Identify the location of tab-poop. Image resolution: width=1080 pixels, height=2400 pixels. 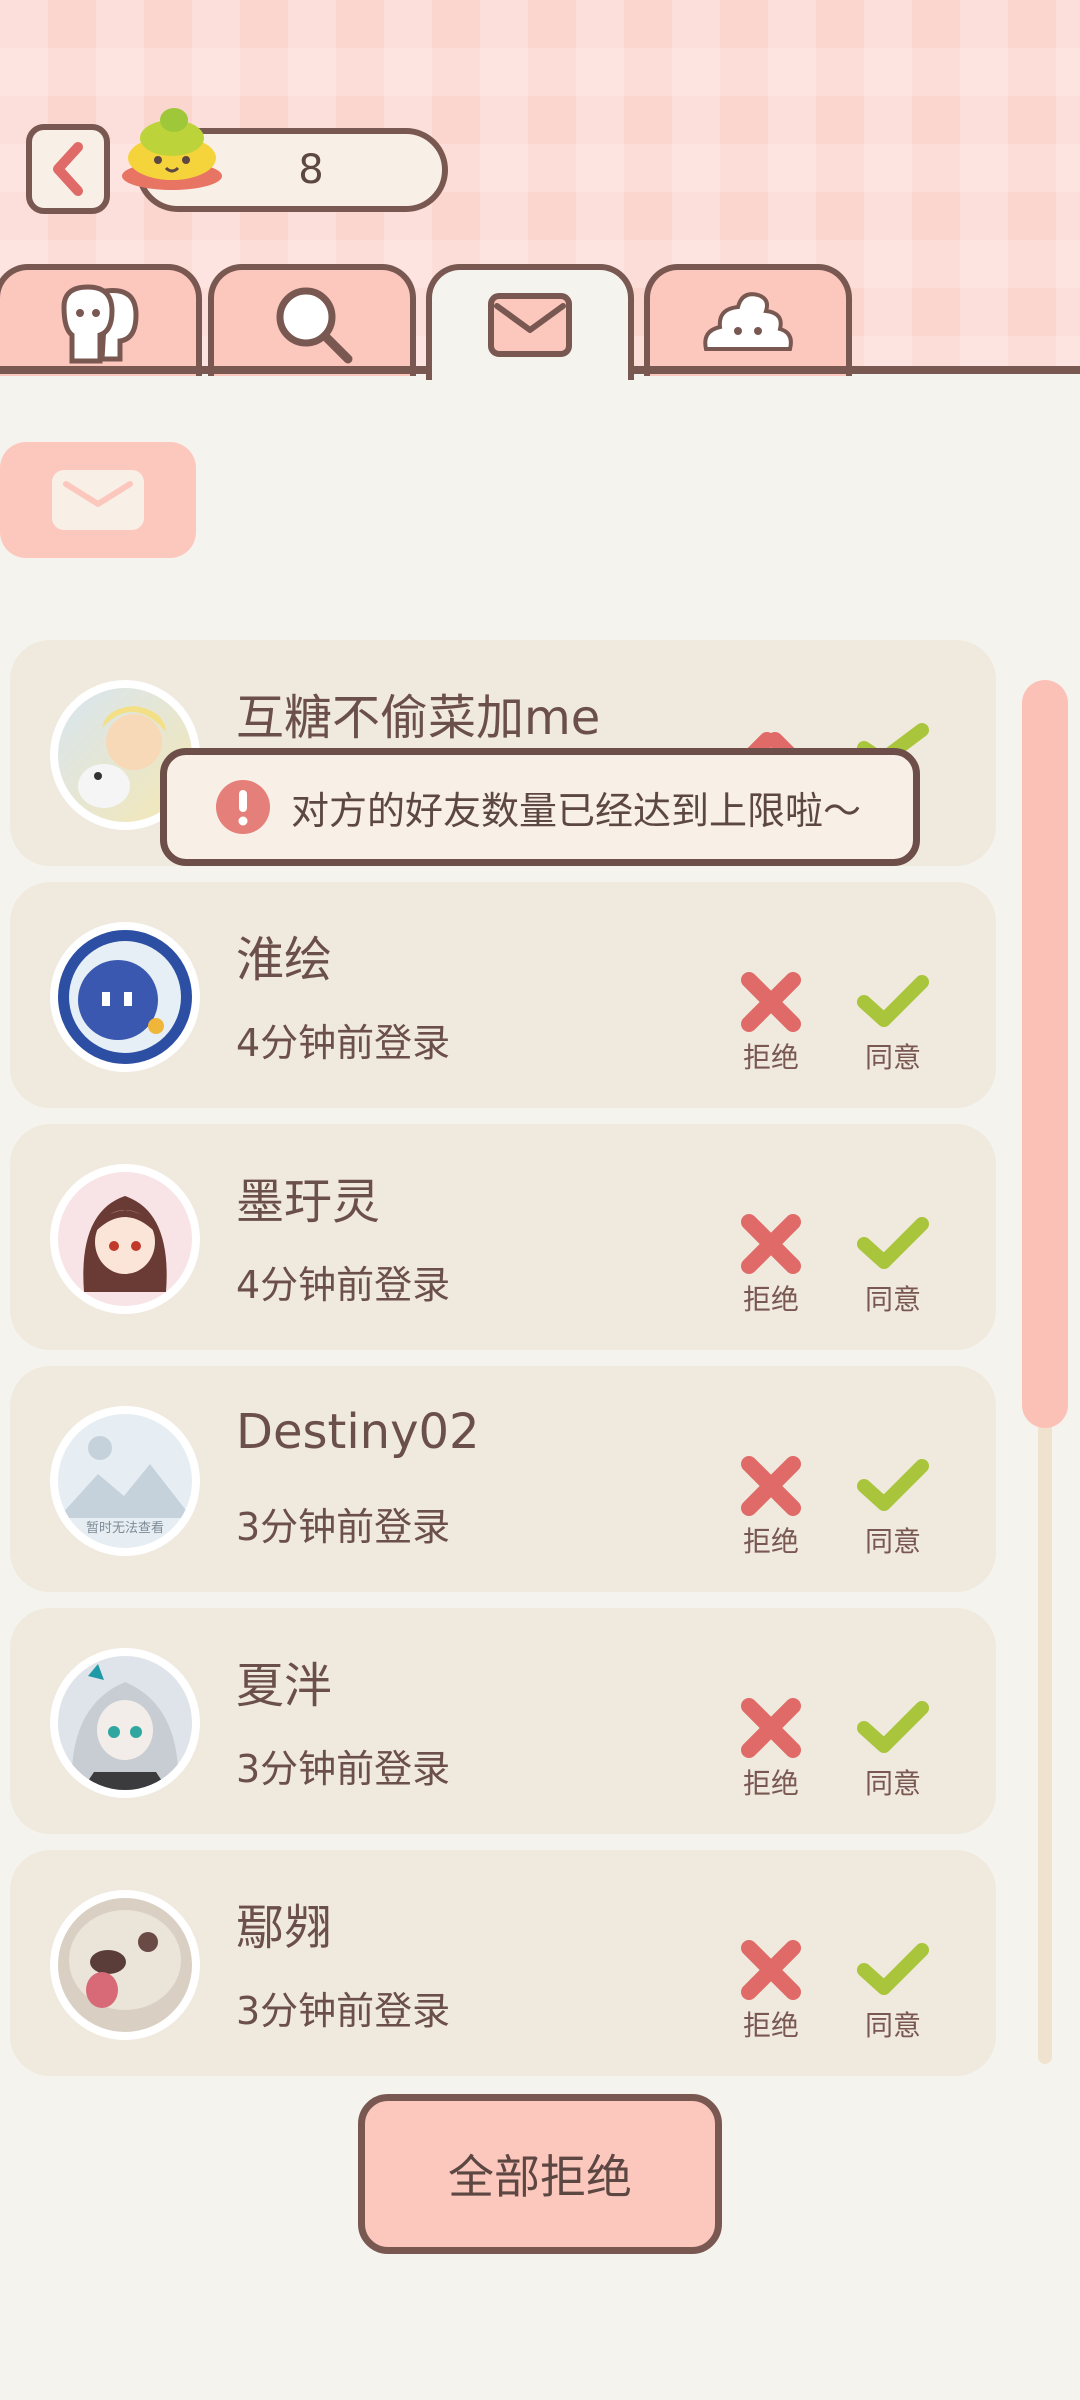
(748, 320).